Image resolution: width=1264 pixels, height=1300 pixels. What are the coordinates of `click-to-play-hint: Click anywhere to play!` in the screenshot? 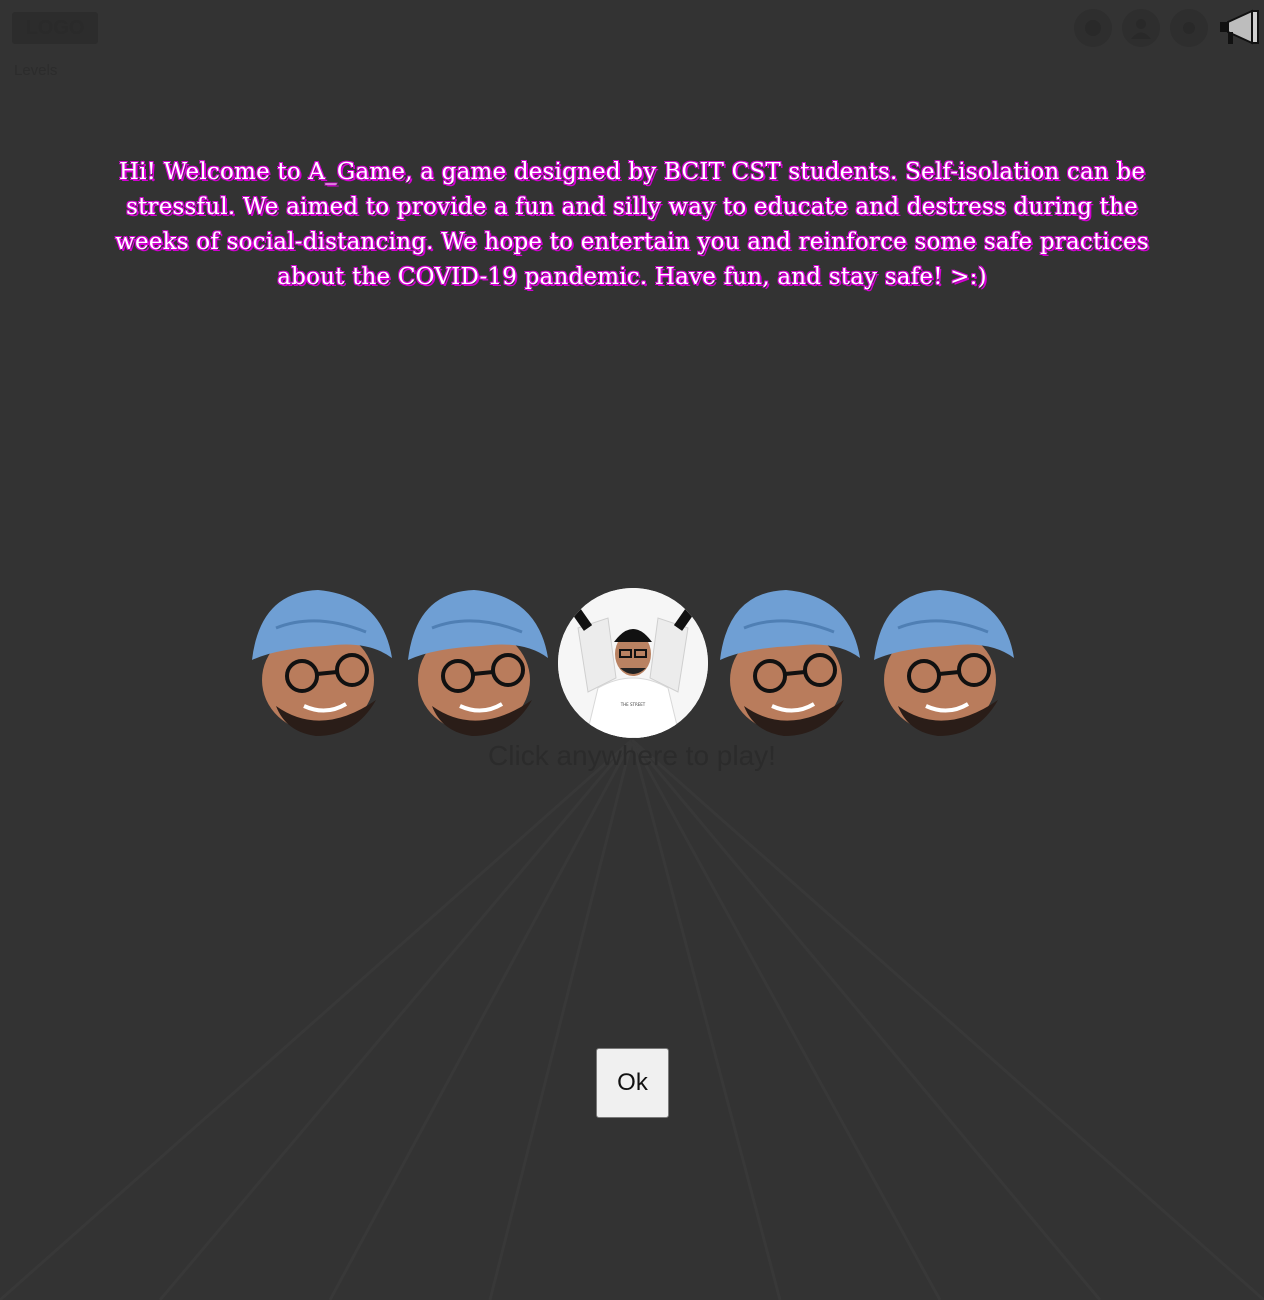 It's located at (632, 755).